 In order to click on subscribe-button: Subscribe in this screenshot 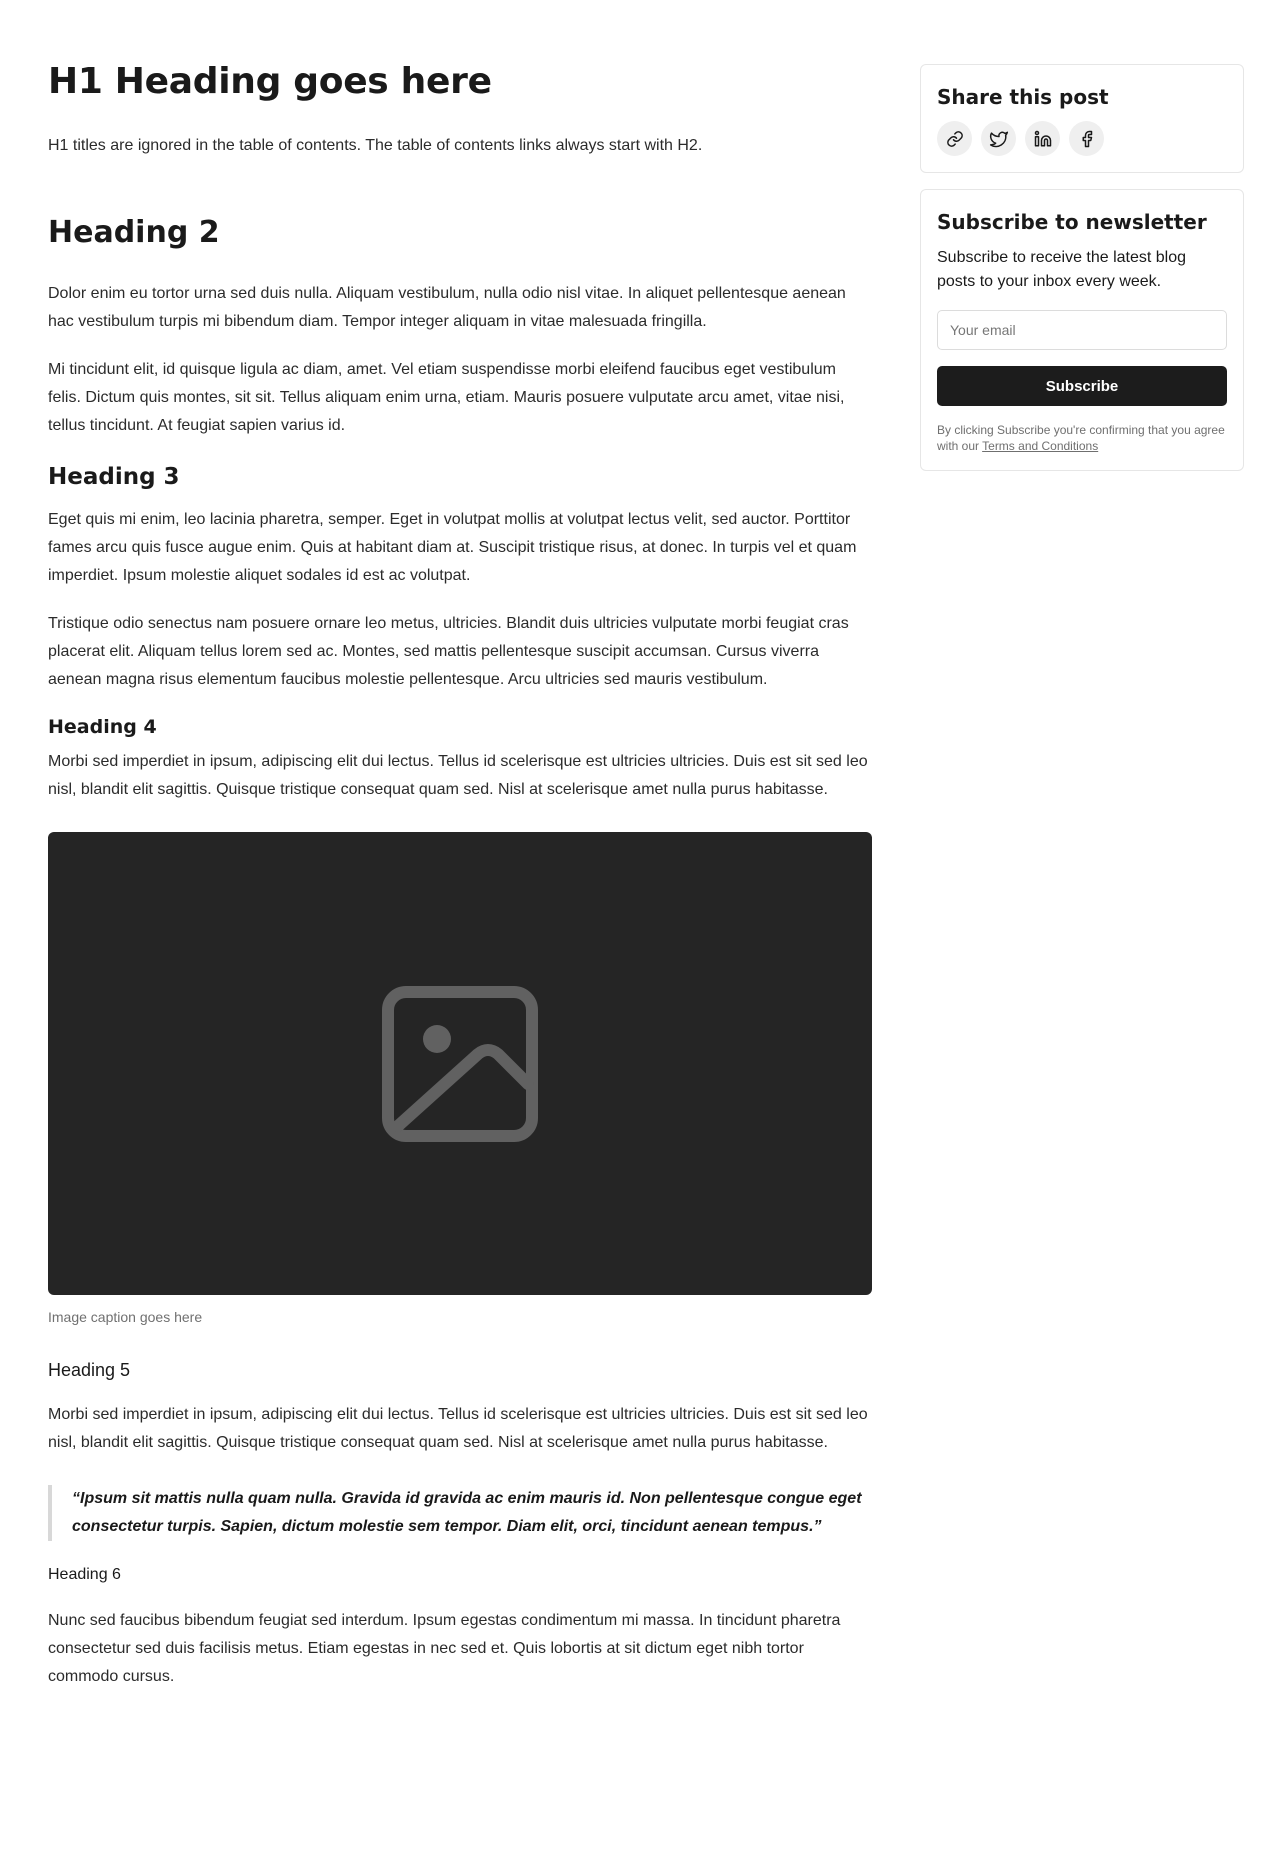, I will do `click(1082, 386)`.